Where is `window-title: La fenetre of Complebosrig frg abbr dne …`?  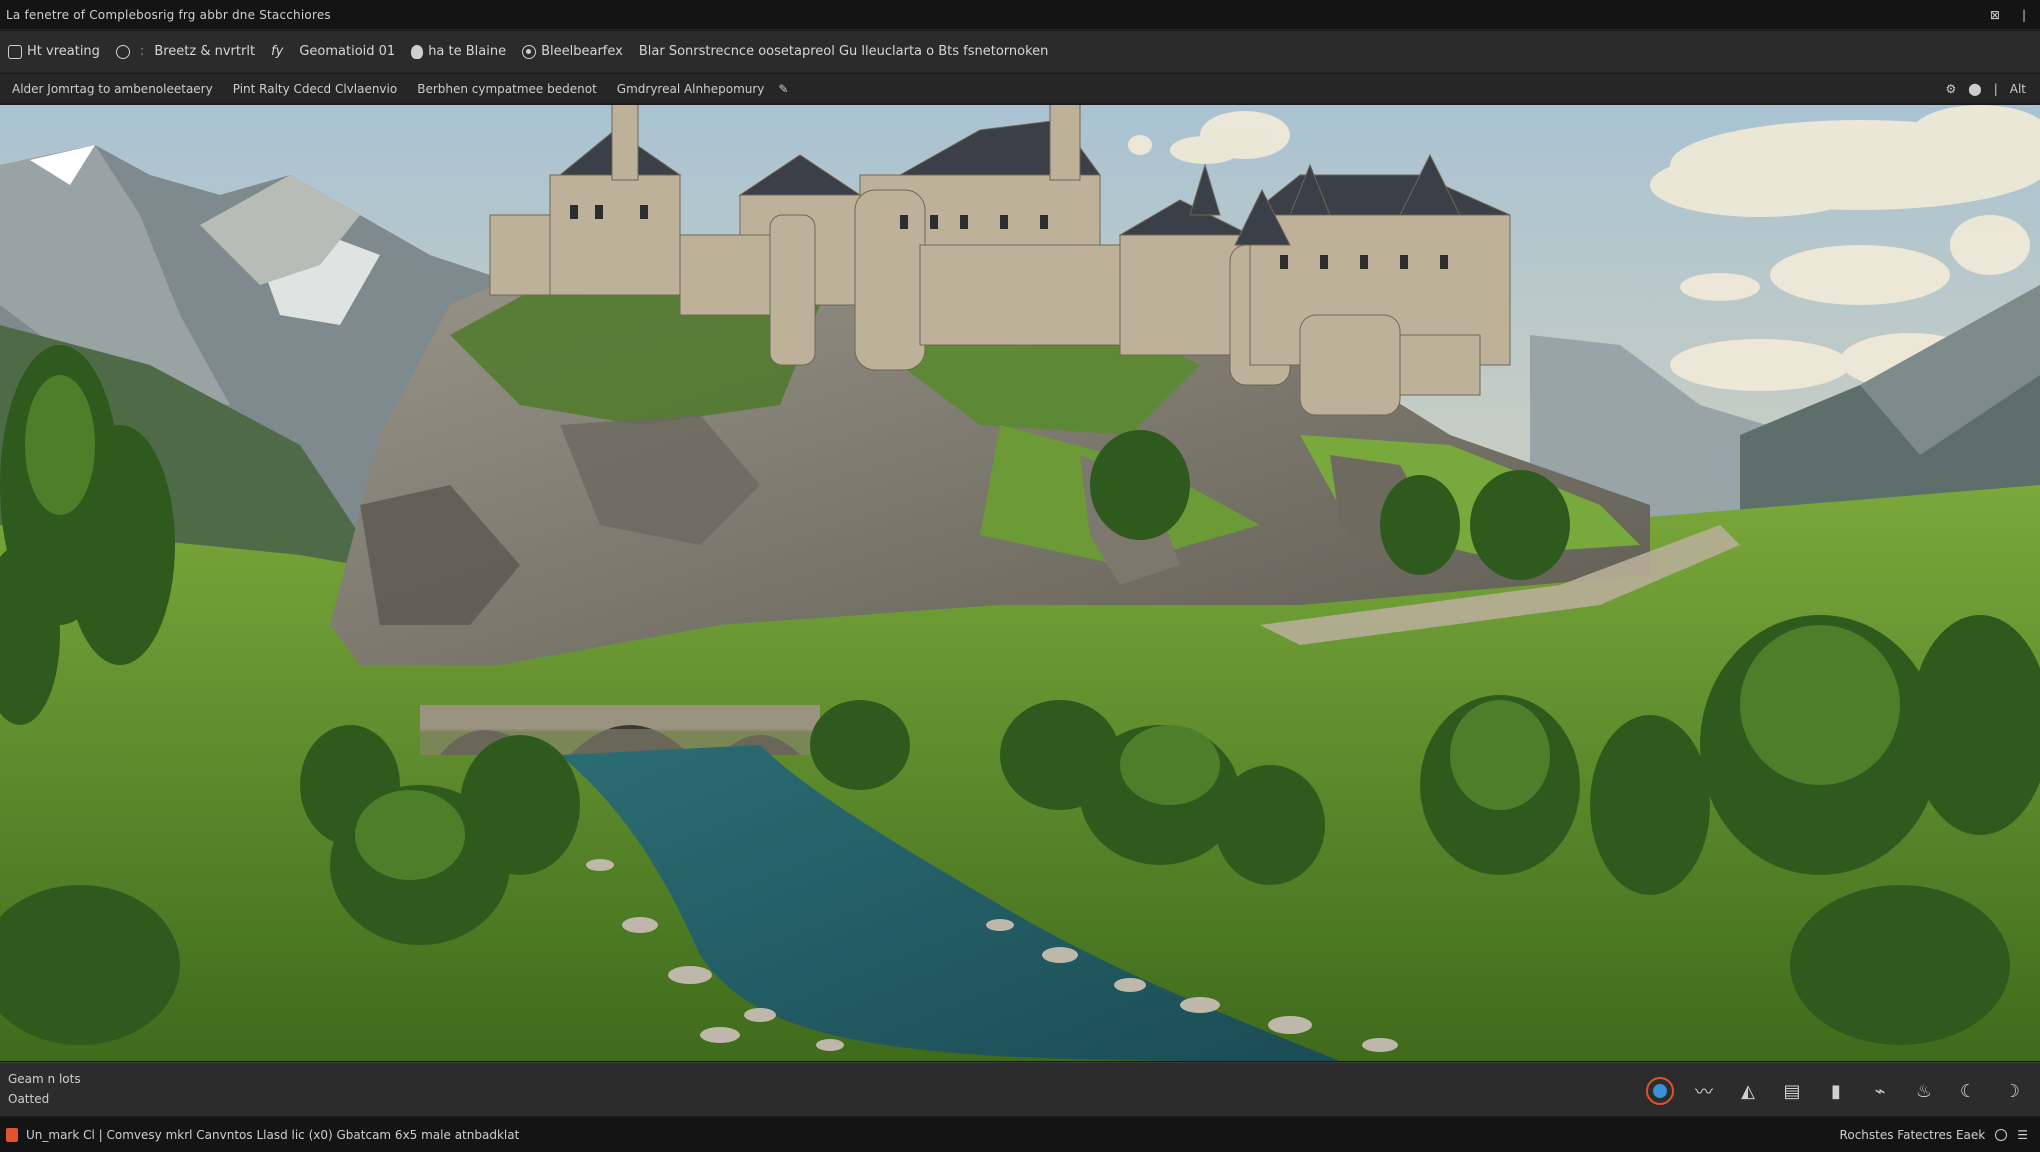
window-title: La fenetre of Complebosrig frg abbr dne … is located at coordinates (168, 14).